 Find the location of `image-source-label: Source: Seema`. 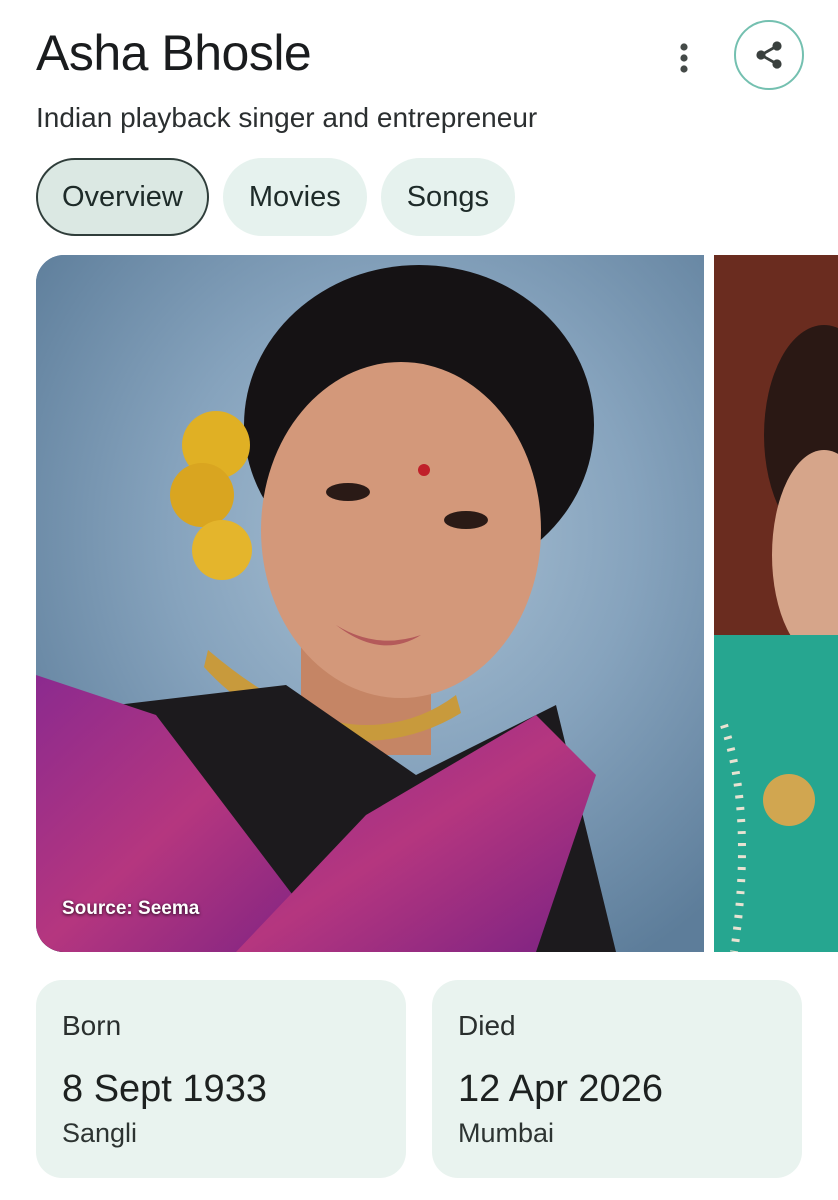

image-source-label: Source: Seema is located at coordinates (131, 908).